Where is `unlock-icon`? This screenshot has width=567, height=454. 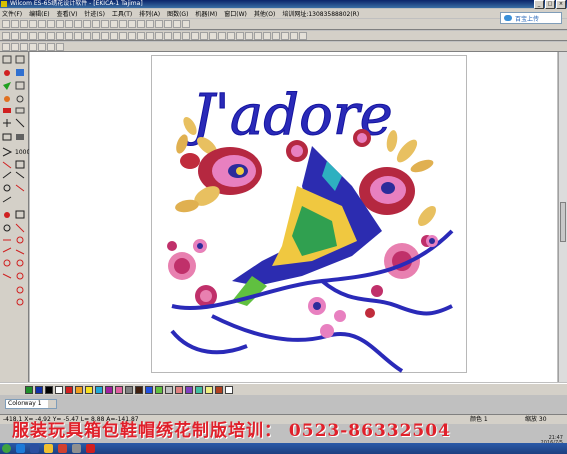 unlock-icon is located at coordinates (294, 35).